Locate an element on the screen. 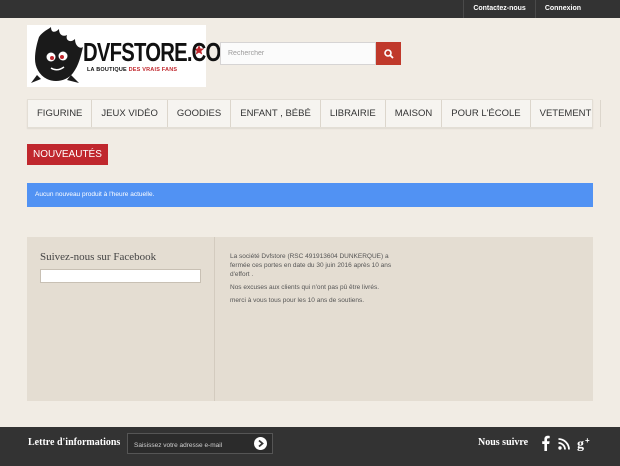 This screenshot has height=466, width=620. brand-tagline: LA BOUTIQUE DES VRAIS FANS is located at coordinates (132, 70).